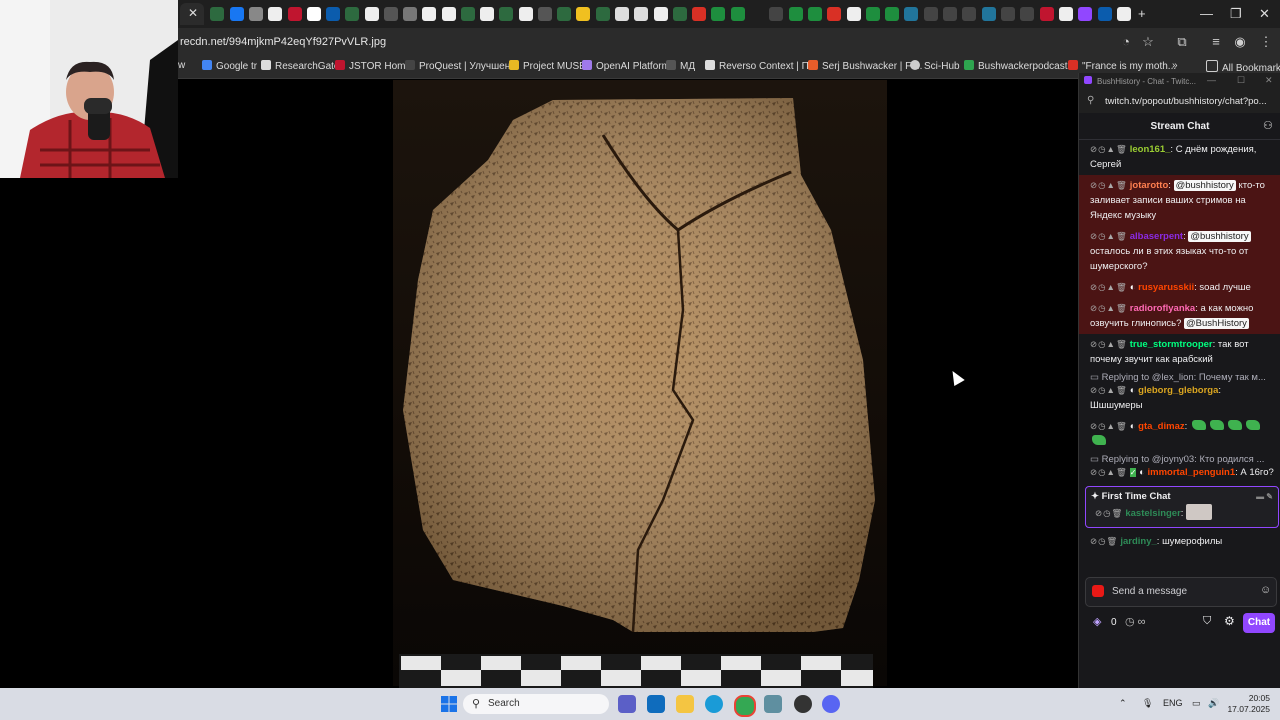  What do you see at coordinates (1241, 80) in the screenshot?
I see `chat-maximize-icon: ☐` at bounding box center [1241, 80].